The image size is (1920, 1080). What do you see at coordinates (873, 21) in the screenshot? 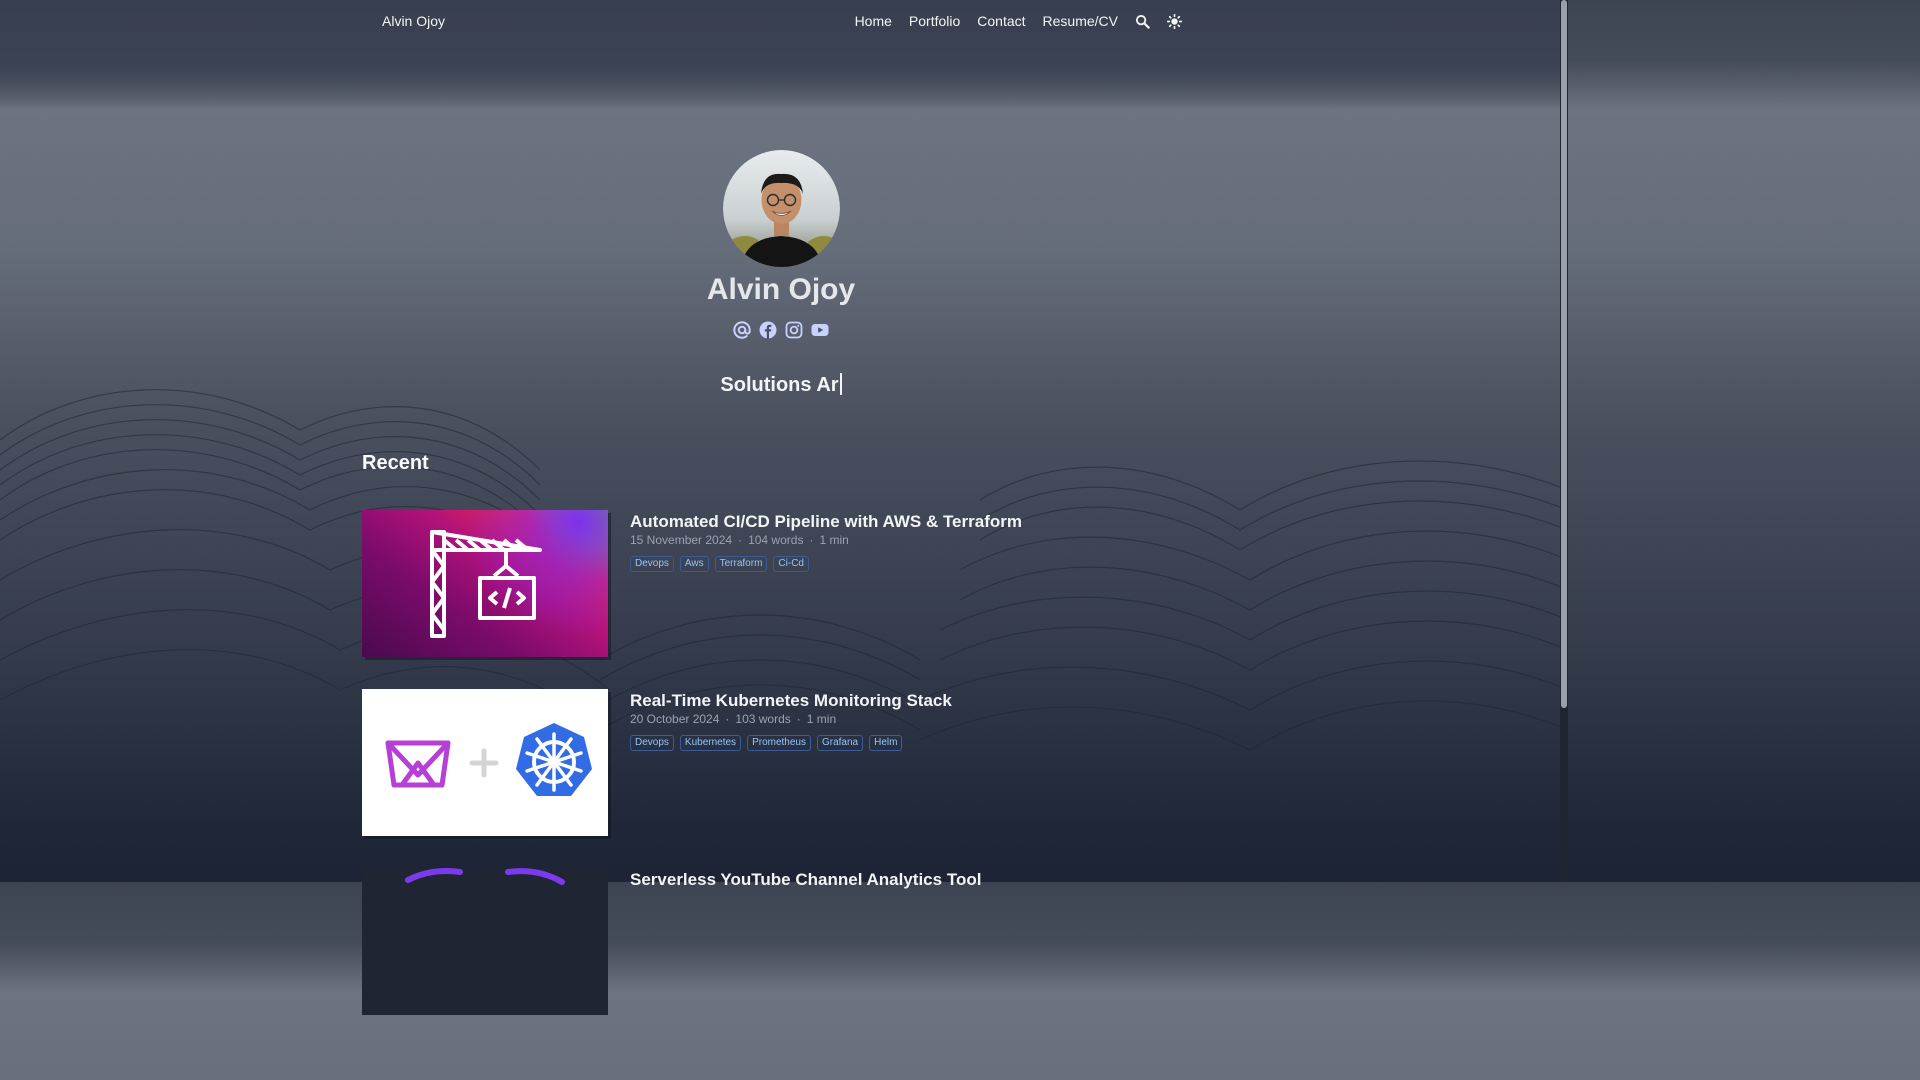
I see `nav-home: Home` at bounding box center [873, 21].